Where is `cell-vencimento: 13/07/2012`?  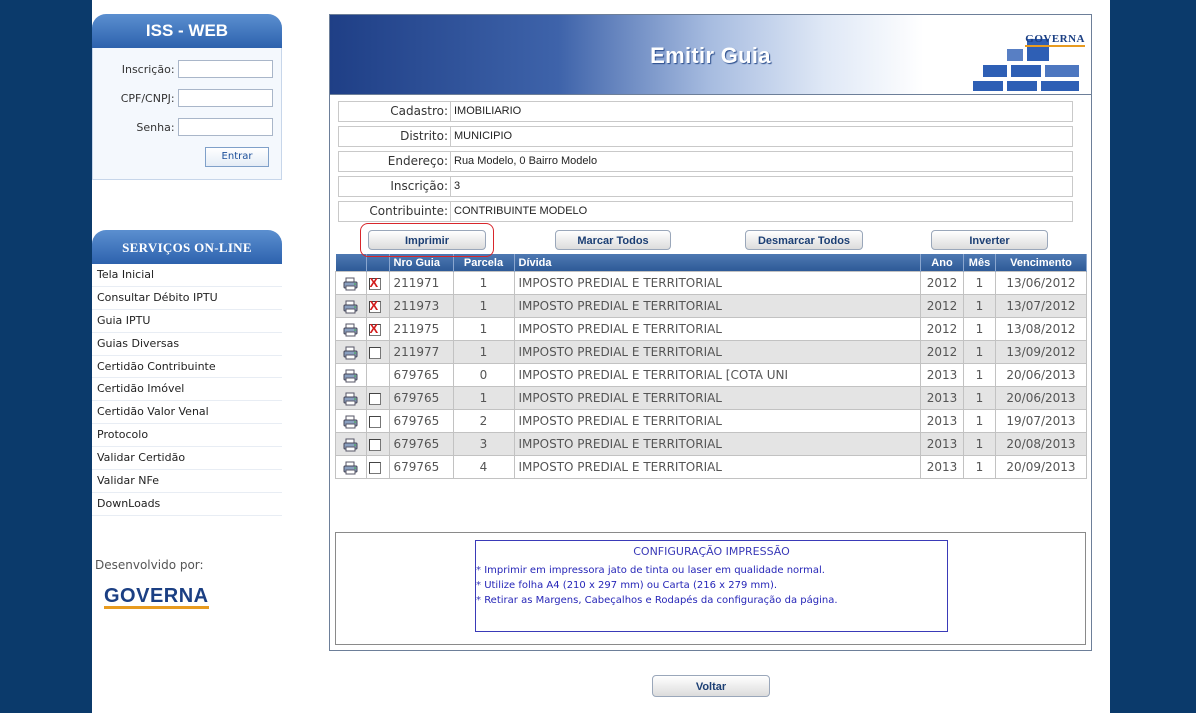 cell-vencimento: 13/07/2012 is located at coordinates (1041, 306).